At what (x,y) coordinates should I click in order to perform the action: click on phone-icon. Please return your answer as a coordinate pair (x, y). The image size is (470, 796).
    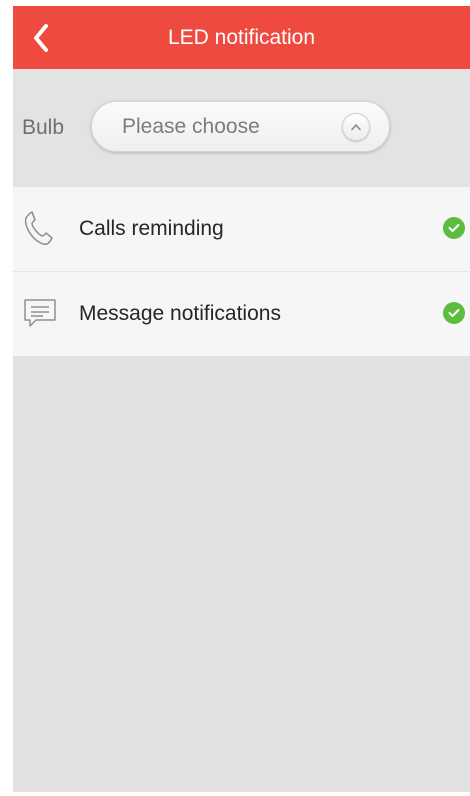
    Looking at the image, I should click on (38, 228).